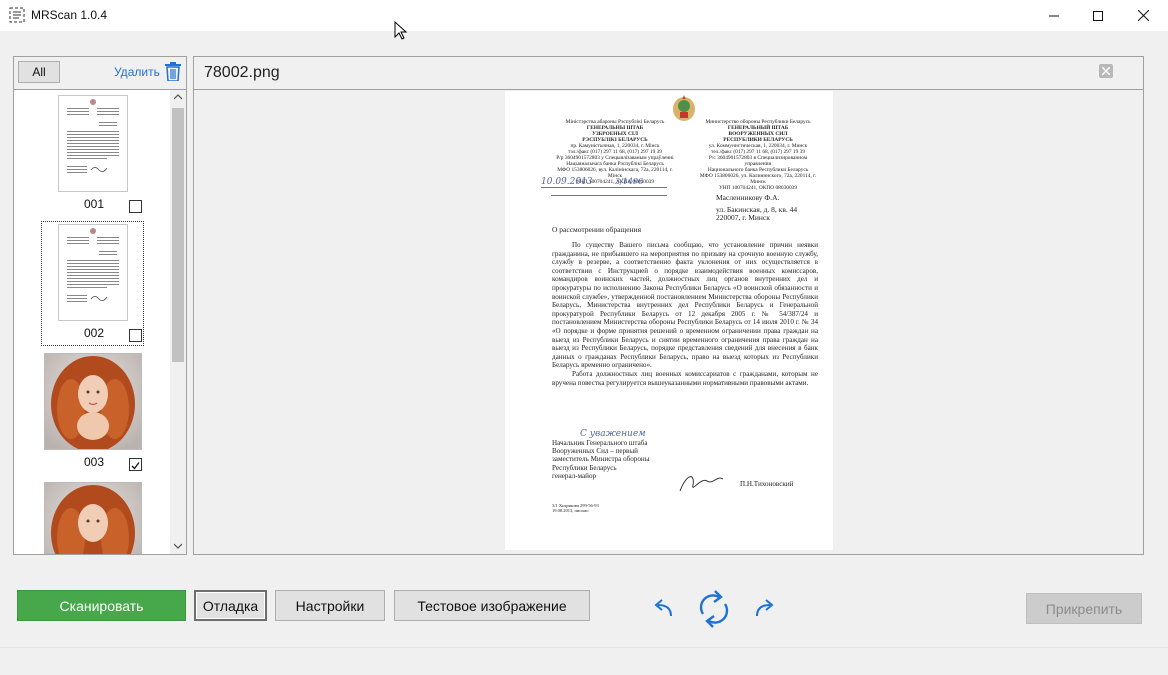 Image resolution: width=1168 pixels, height=675 pixels. What do you see at coordinates (94, 204) in the screenshot?
I see `thumbnail-001-label: 001` at bounding box center [94, 204].